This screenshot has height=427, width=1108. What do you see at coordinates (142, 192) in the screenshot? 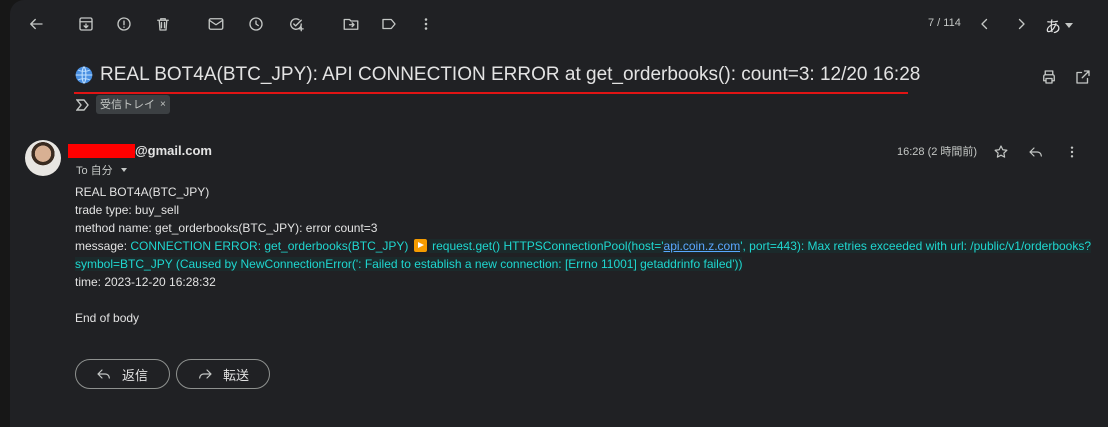
I see `body-line: REAL BOT4A(BTC_JPY)` at bounding box center [142, 192].